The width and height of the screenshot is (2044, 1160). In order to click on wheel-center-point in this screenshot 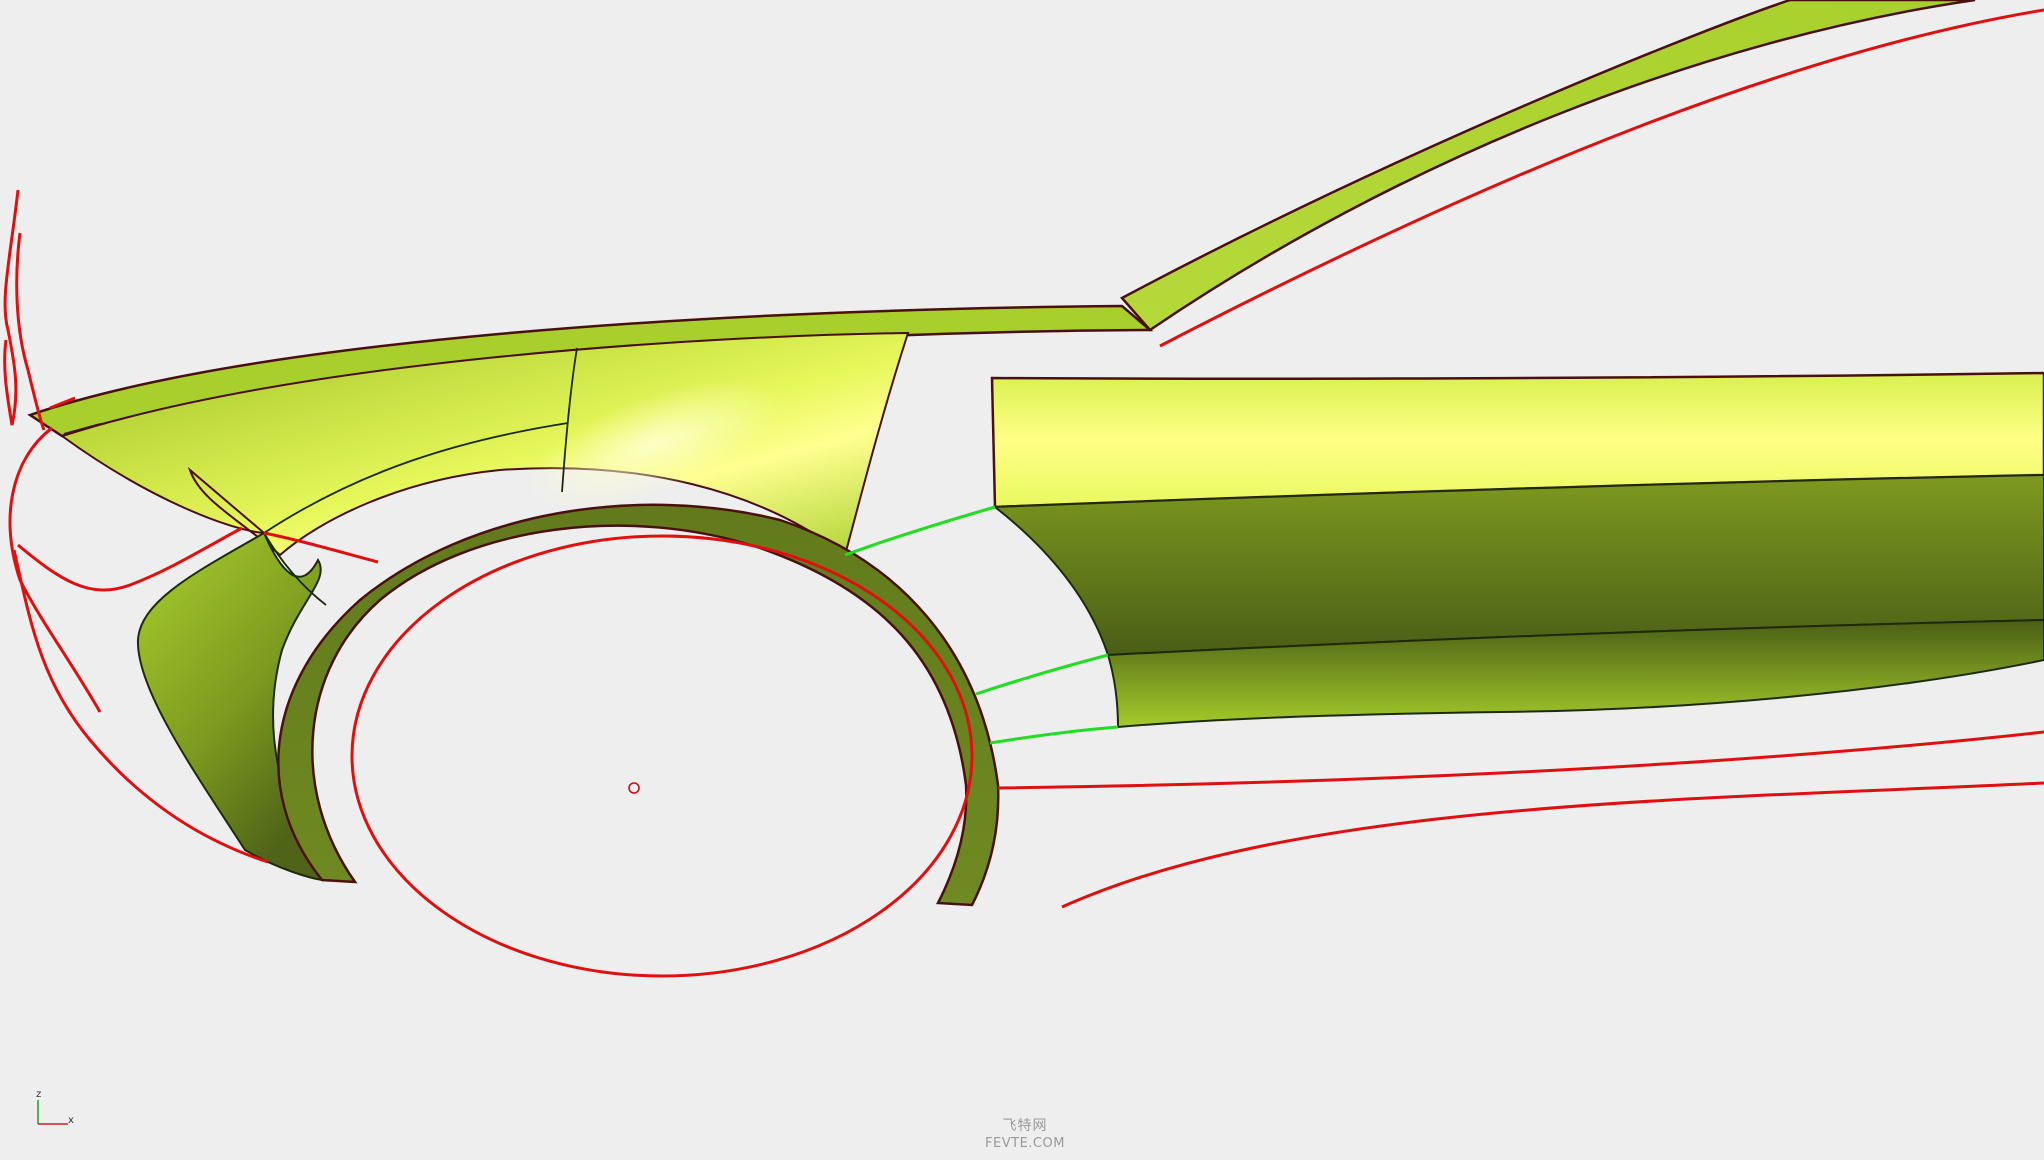, I will do `click(634, 788)`.